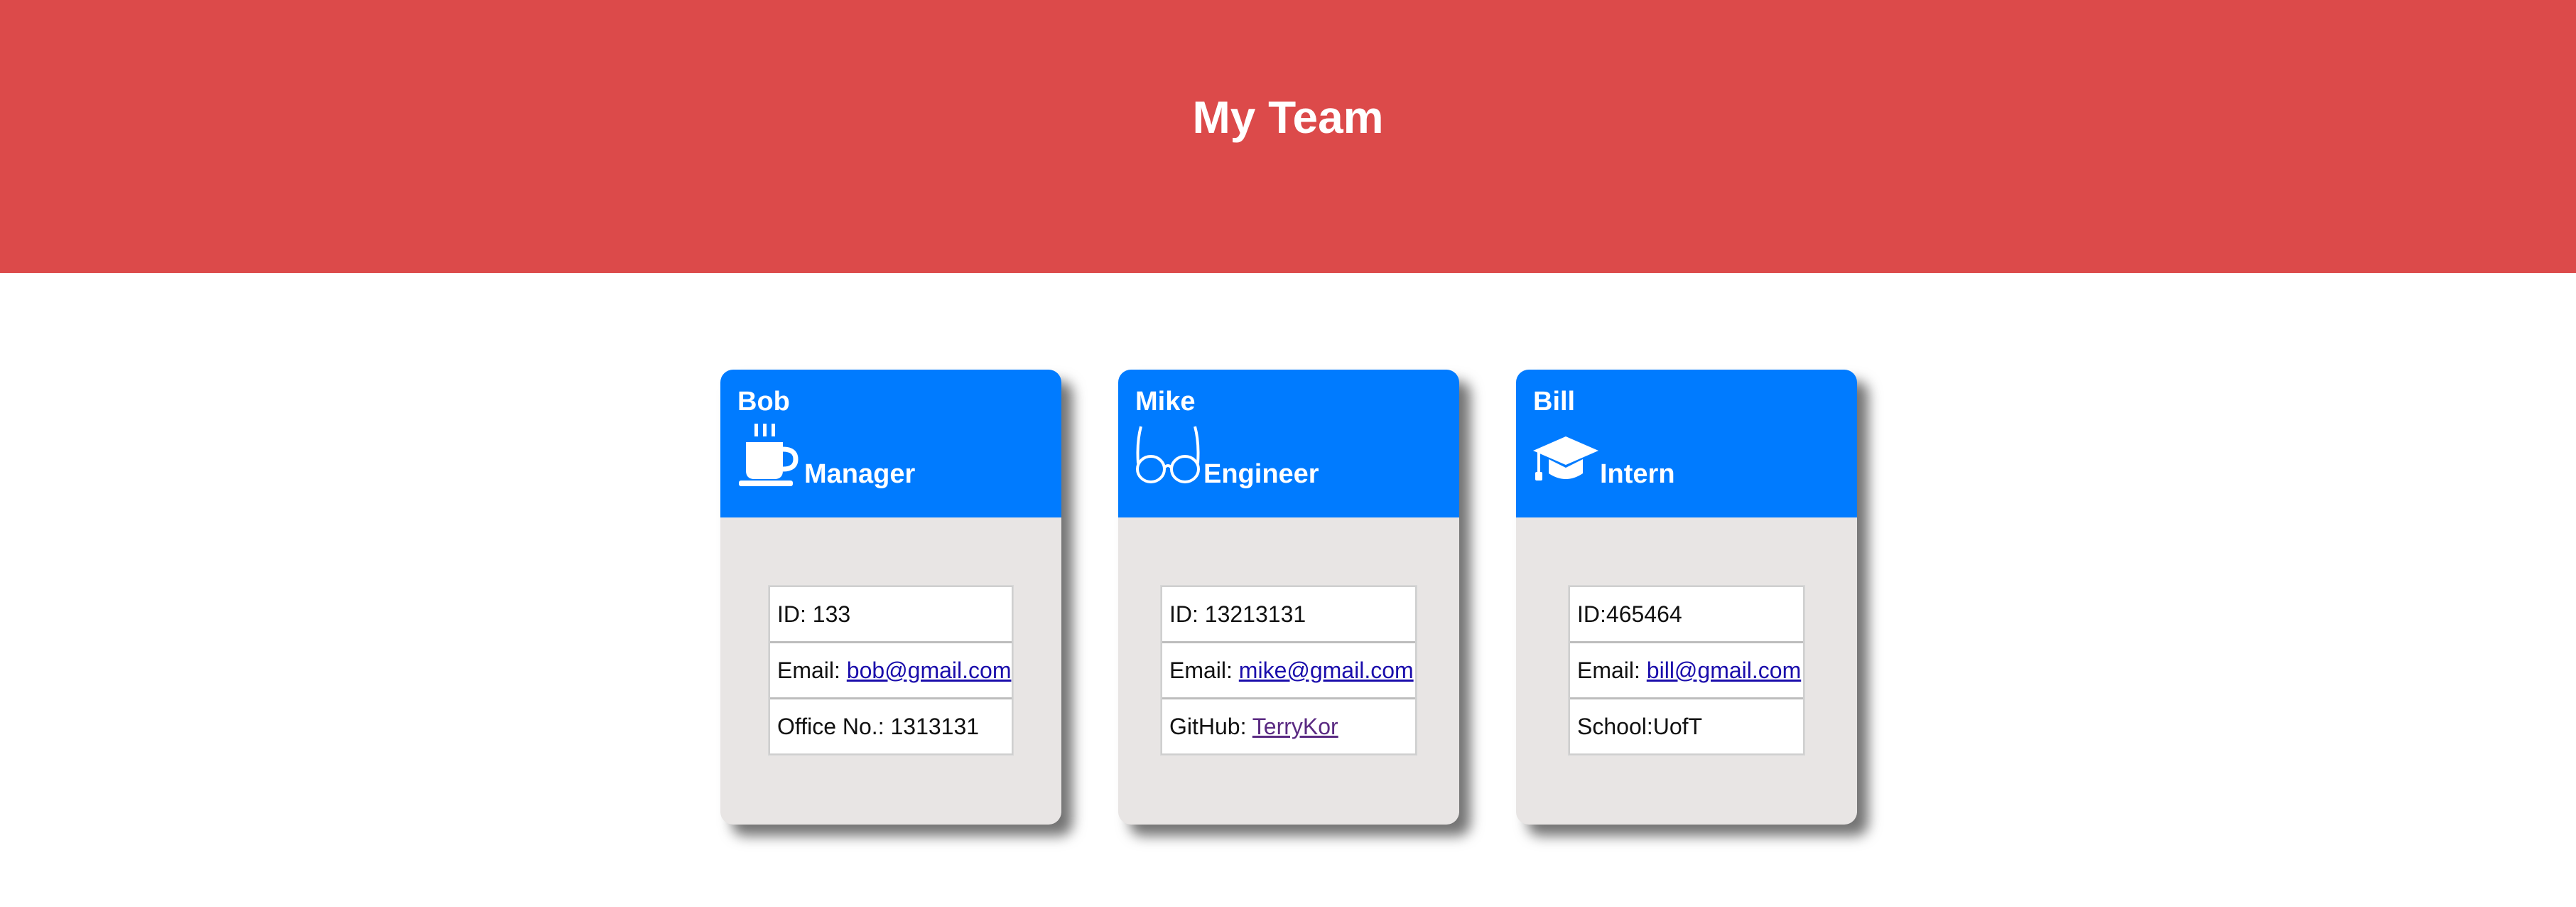 The image size is (2576, 907). Describe the element at coordinates (860, 474) in the screenshot. I see `employee-role: Manager` at that location.